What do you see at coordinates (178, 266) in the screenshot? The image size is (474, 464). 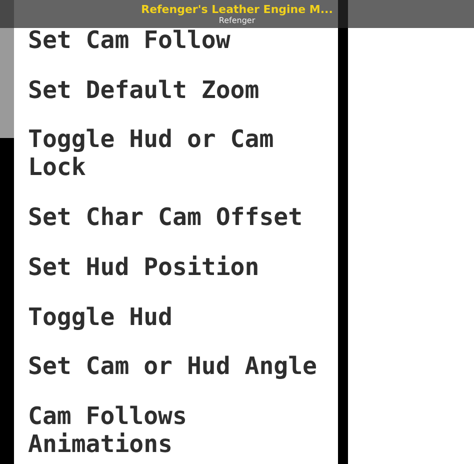 I see `menu-item: Set Hud Position` at bounding box center [178, 266].